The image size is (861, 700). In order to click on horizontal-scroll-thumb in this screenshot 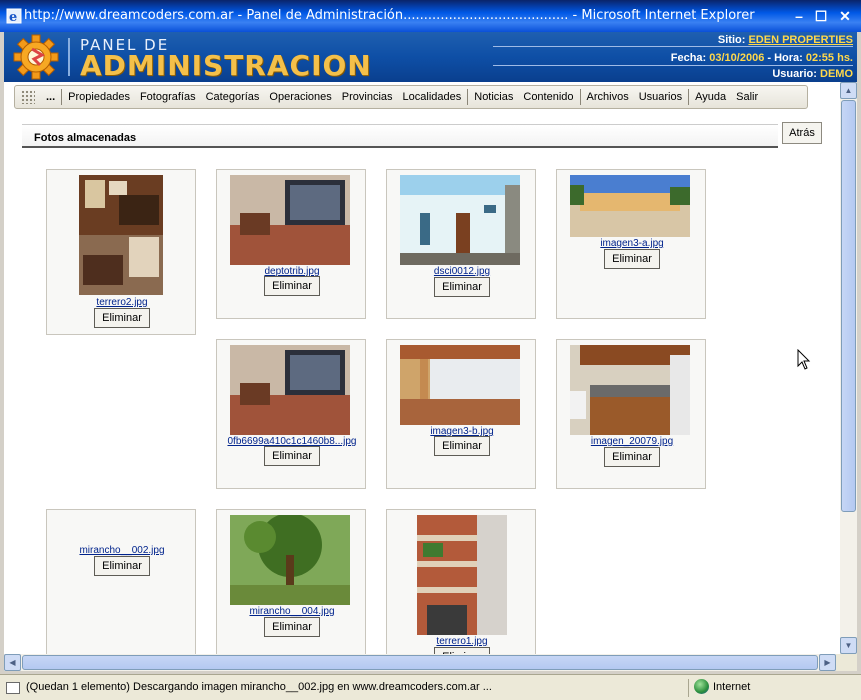, I will do `click(420, 662)`.